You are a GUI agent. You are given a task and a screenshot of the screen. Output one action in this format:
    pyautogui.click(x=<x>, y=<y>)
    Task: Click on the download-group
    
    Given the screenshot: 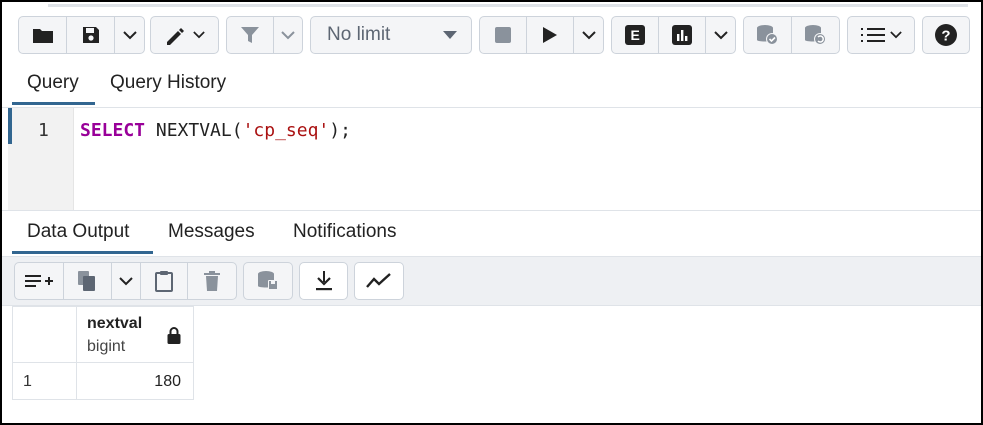 What is the action you would take?
    pyautogui.click(x=323, y=281)
    